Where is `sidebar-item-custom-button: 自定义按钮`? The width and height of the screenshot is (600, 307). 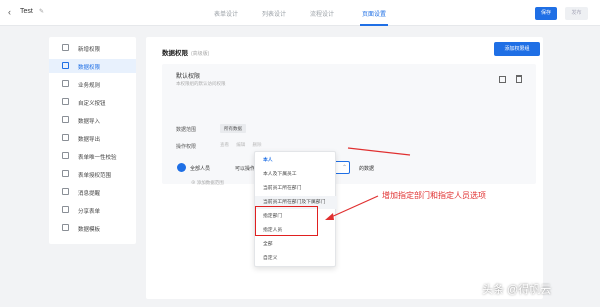 sidebar-item-custom-button: 自定义按钮 is located at coordinates (92, 102).